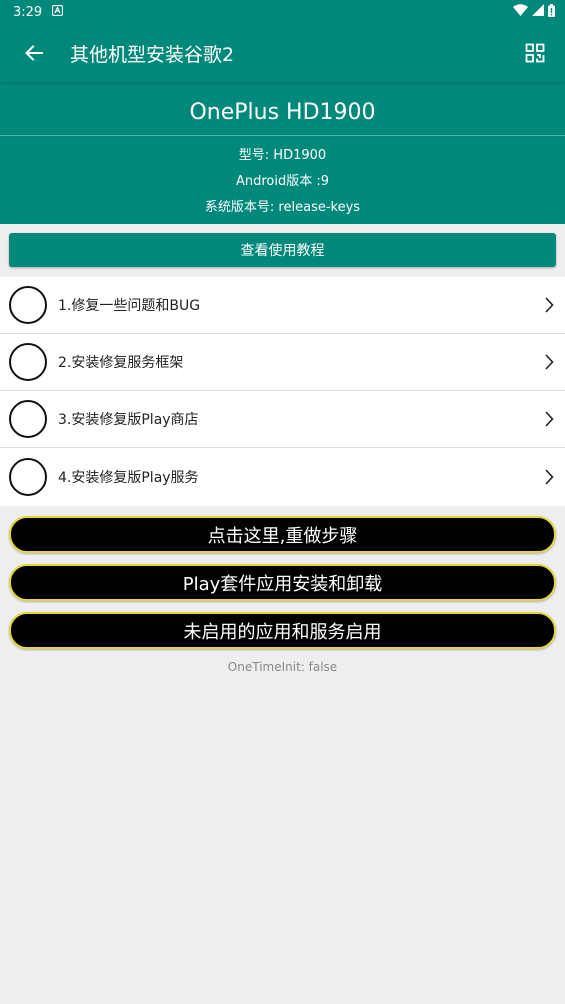 This screenshot has width=565, height=1004. I want to click on play-suite-manage-button: Play套件应用安装和卸载, so click(282, 582).